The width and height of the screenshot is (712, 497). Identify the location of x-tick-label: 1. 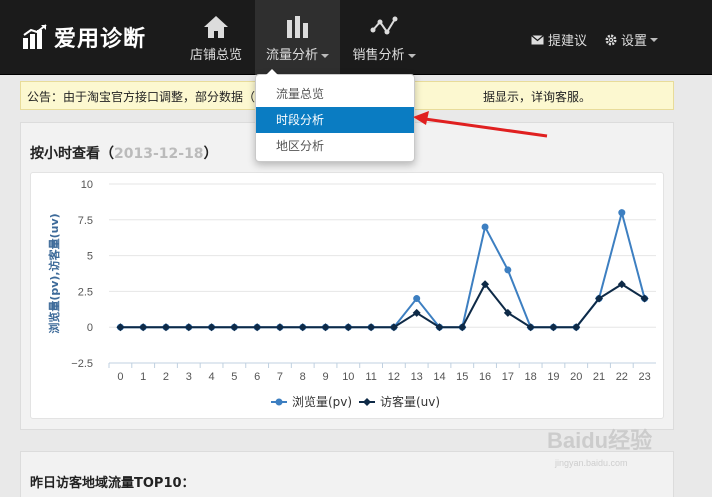
(143, 377).